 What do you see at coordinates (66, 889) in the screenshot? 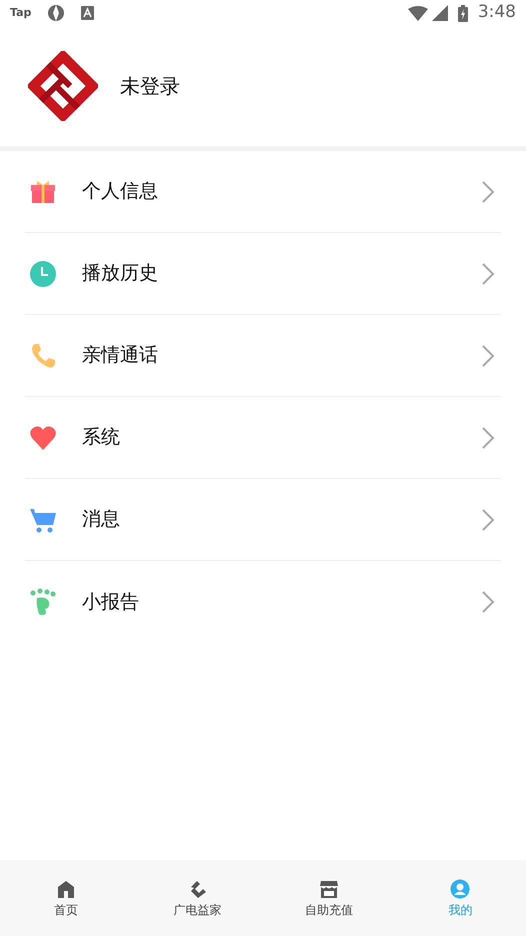
I see `home-icon` at bounding box center [66, 889].